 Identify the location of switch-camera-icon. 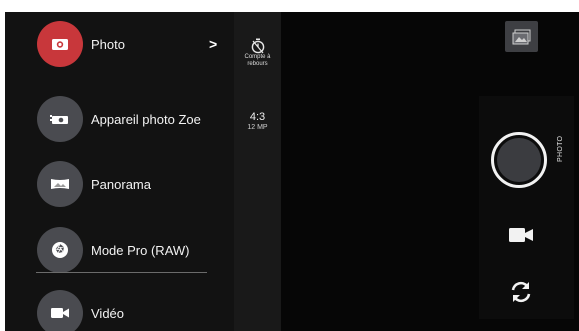
(521, 292).